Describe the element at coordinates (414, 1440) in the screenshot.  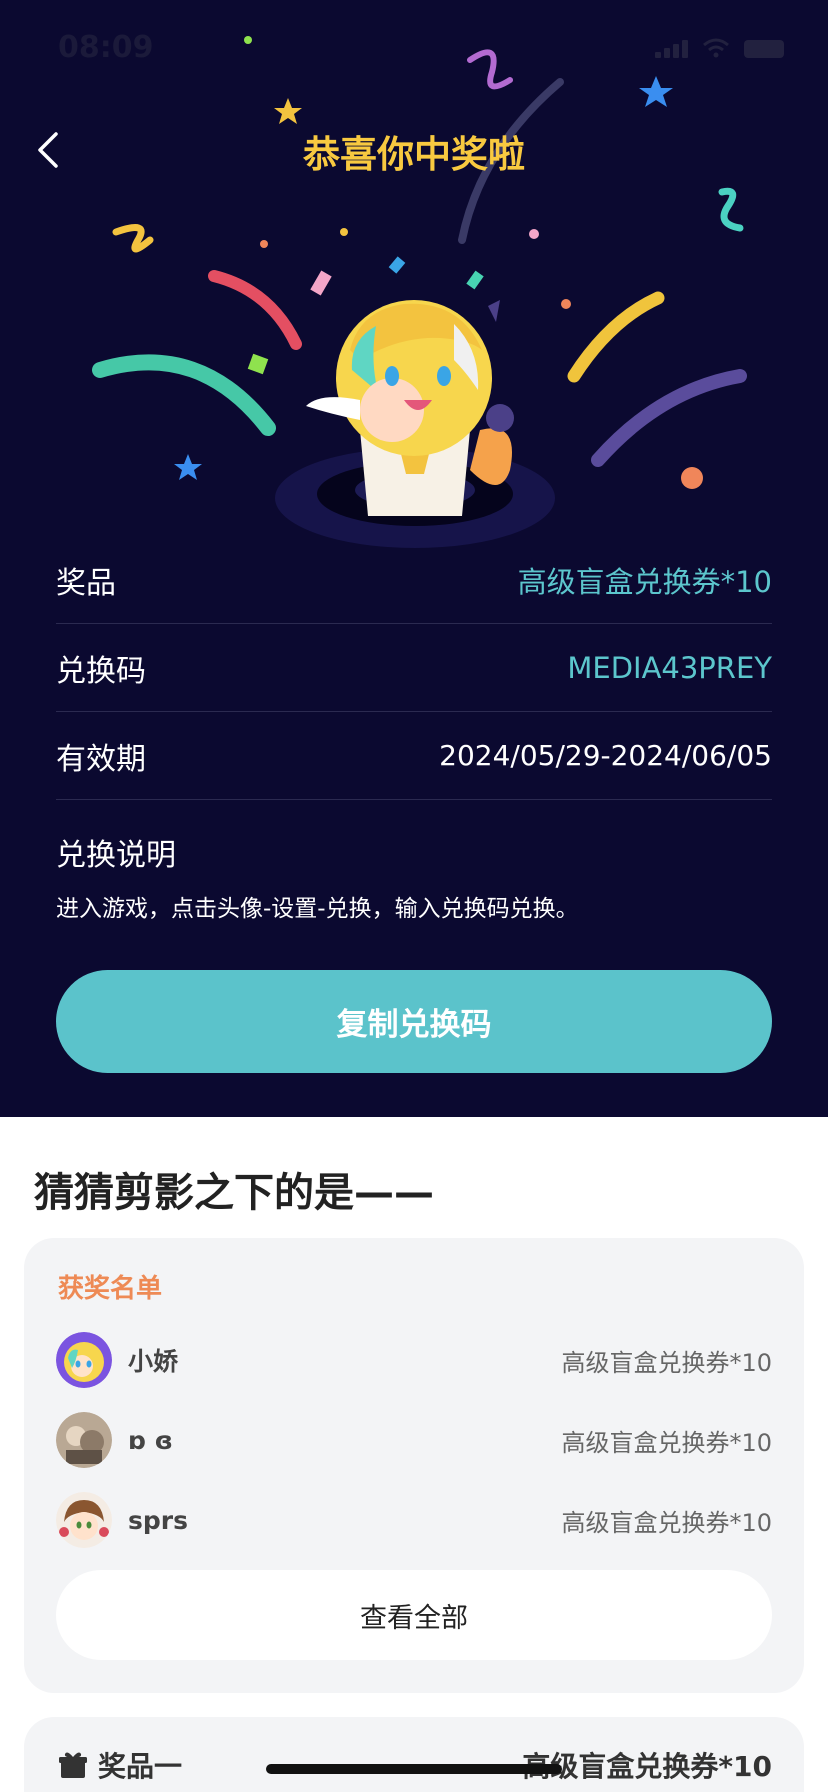
I see `winner-row: ɒ ɞ 高级盲盒兑换券*10` at that location.